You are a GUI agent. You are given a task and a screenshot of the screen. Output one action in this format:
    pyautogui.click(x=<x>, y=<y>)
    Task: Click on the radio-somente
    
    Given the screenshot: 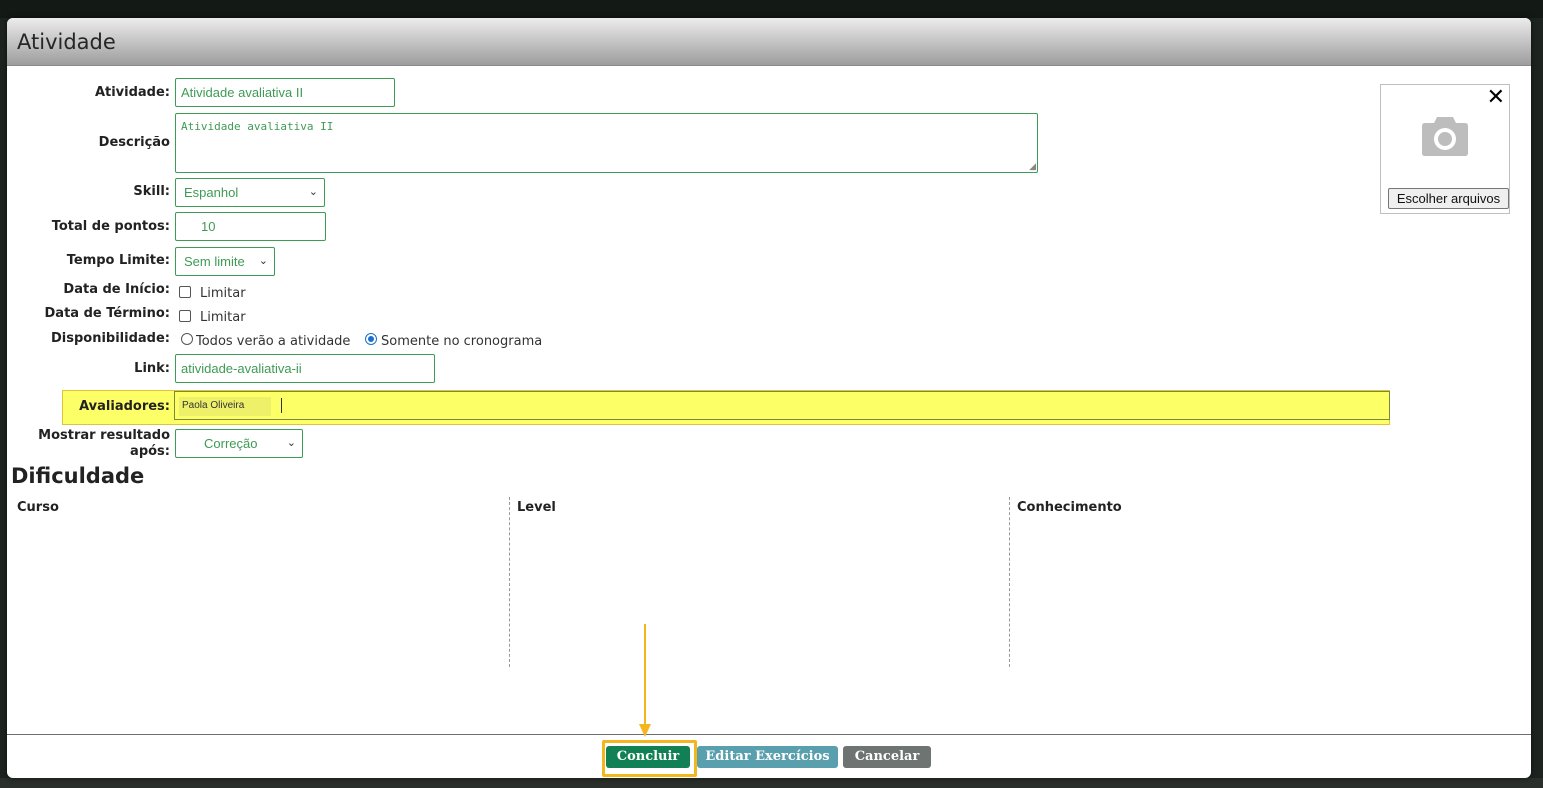 What is the action you would take?
    pyautogui.click(x=371, y=339)
    